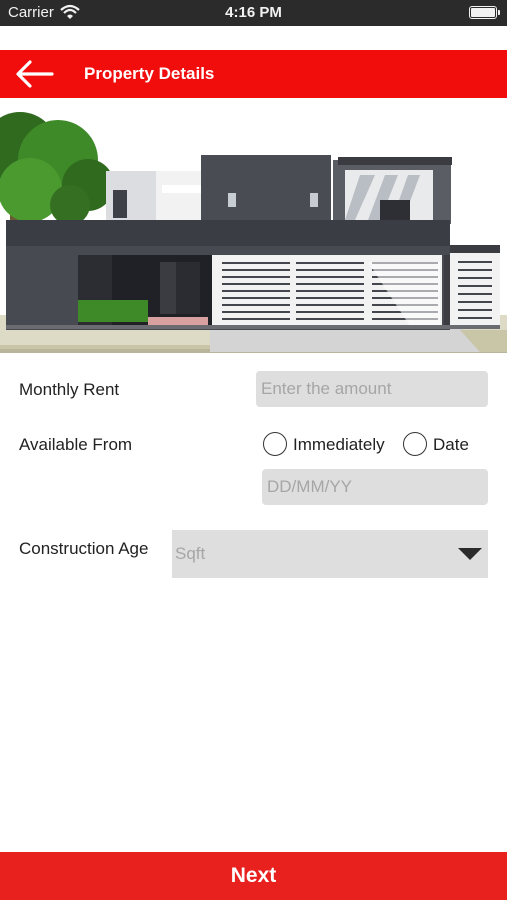 The width and height of the screenshot is (507, 900). What do you see at coordinates (484, 12) in the screenshot?
I see `battery-icon` at bounding box center [484, 12].